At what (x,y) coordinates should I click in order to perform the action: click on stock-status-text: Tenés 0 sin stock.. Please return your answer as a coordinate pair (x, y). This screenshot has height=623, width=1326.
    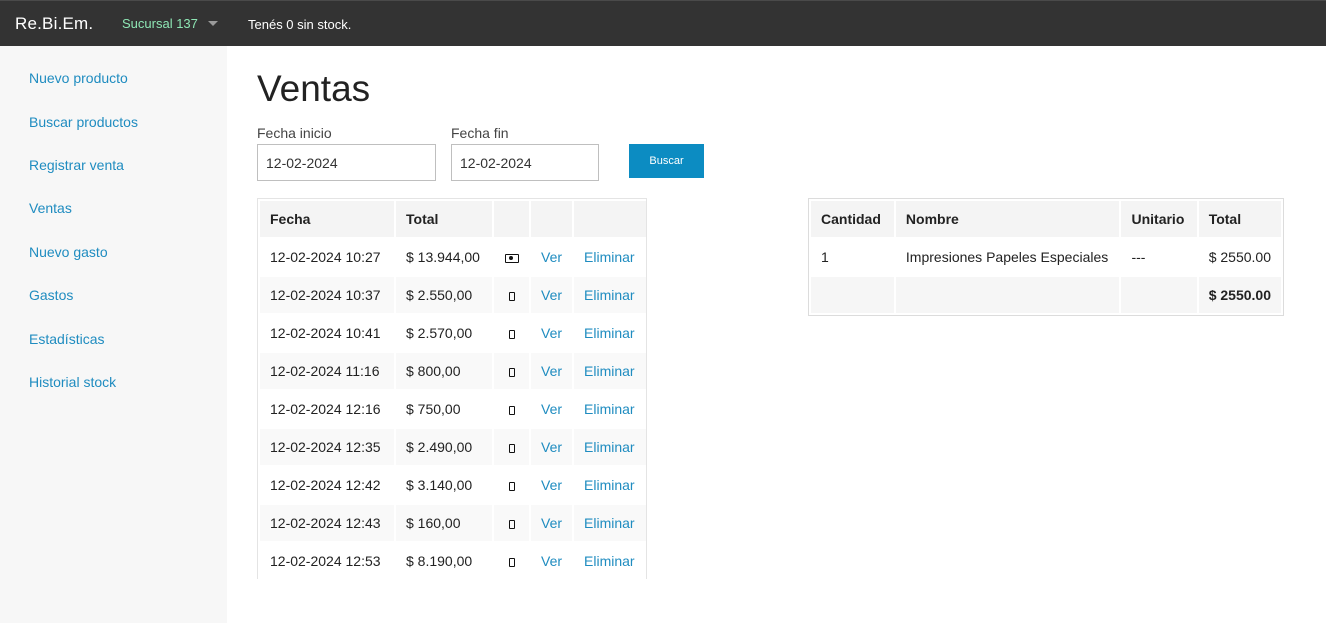
    Looking at the image, I should click on (300, 24).